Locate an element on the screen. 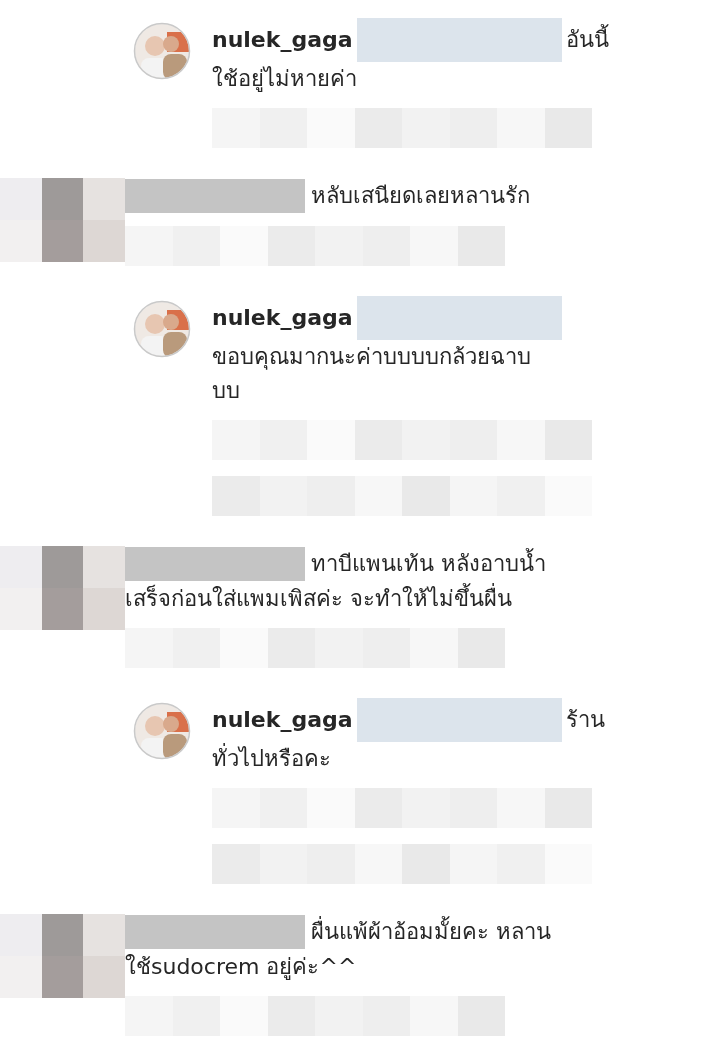 The width and height of the screenshot is (717, 1042). comment-line: ทั่วไปหรือคะ is located at coordinates (271, 759).